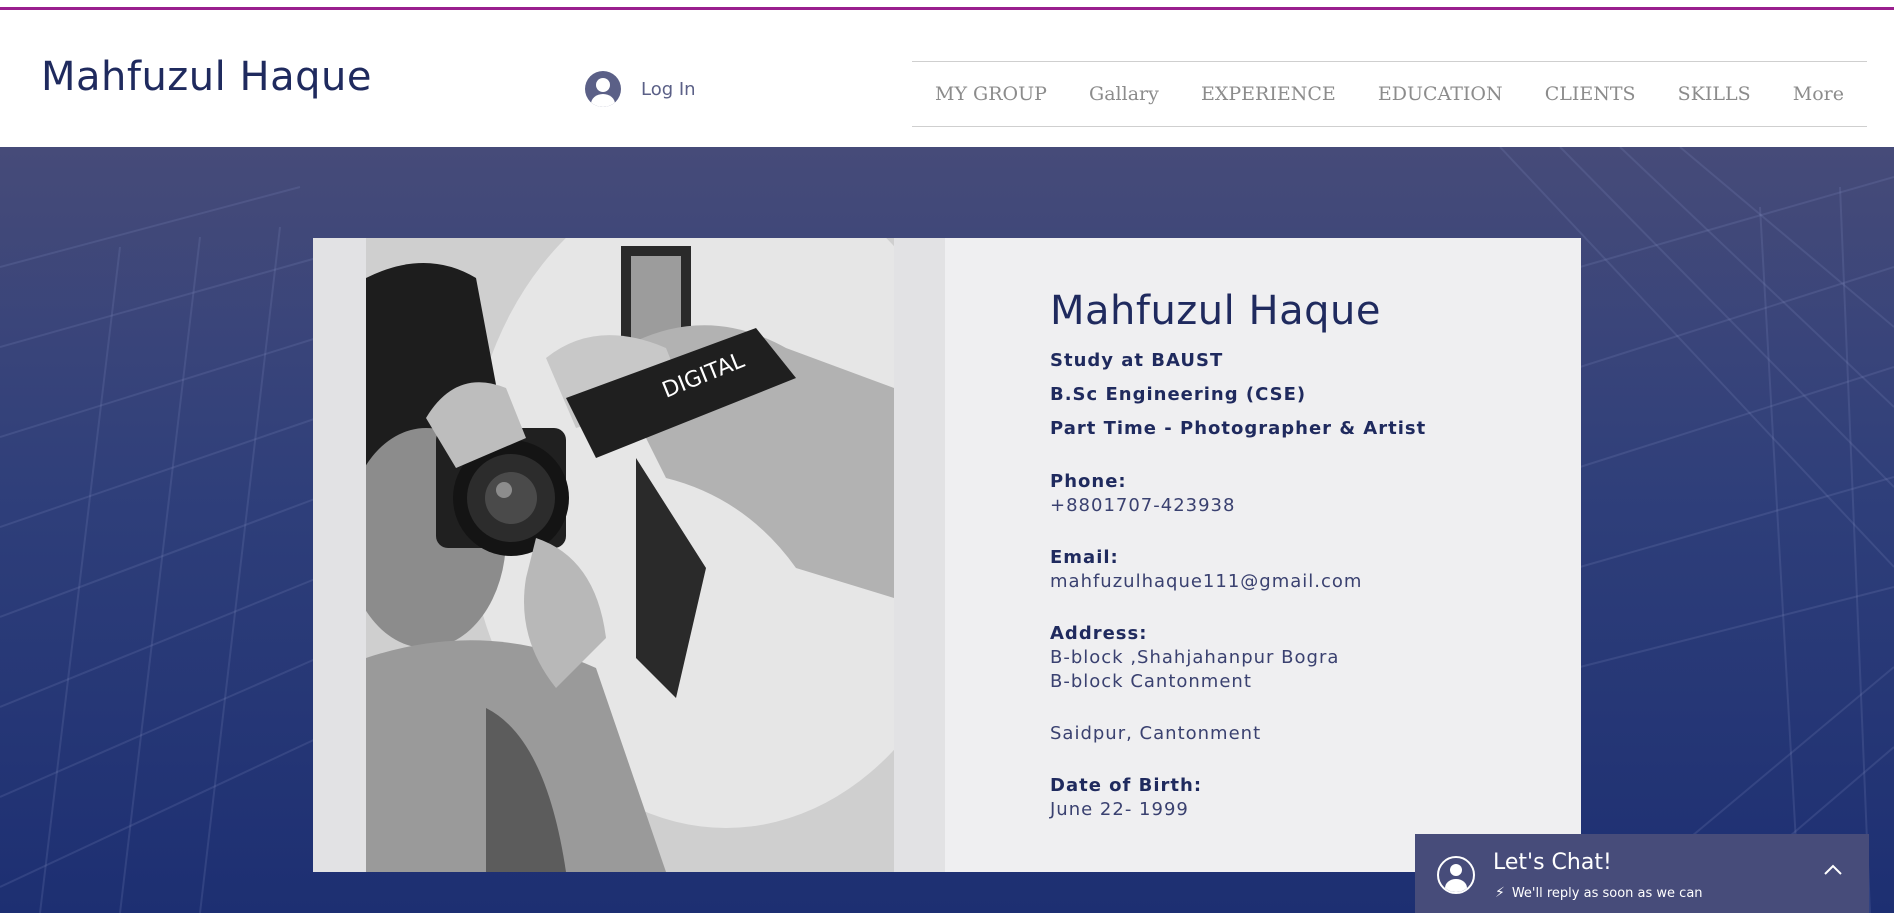 The height and width of the screenshot is (913, 1894). Describe the element at coordinates (1156, 733) in the screenshot. I see `address-line-3: Saidpur, Cantonment` at that location.